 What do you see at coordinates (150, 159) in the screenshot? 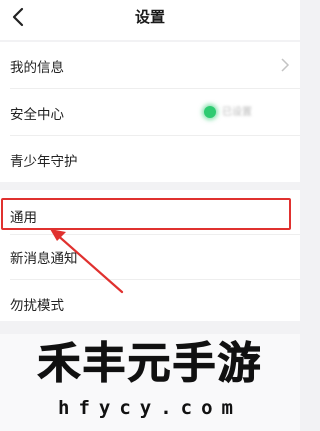
I see `settings-item-youth-guard: 青少年守护` at bounding box center [150, 159].